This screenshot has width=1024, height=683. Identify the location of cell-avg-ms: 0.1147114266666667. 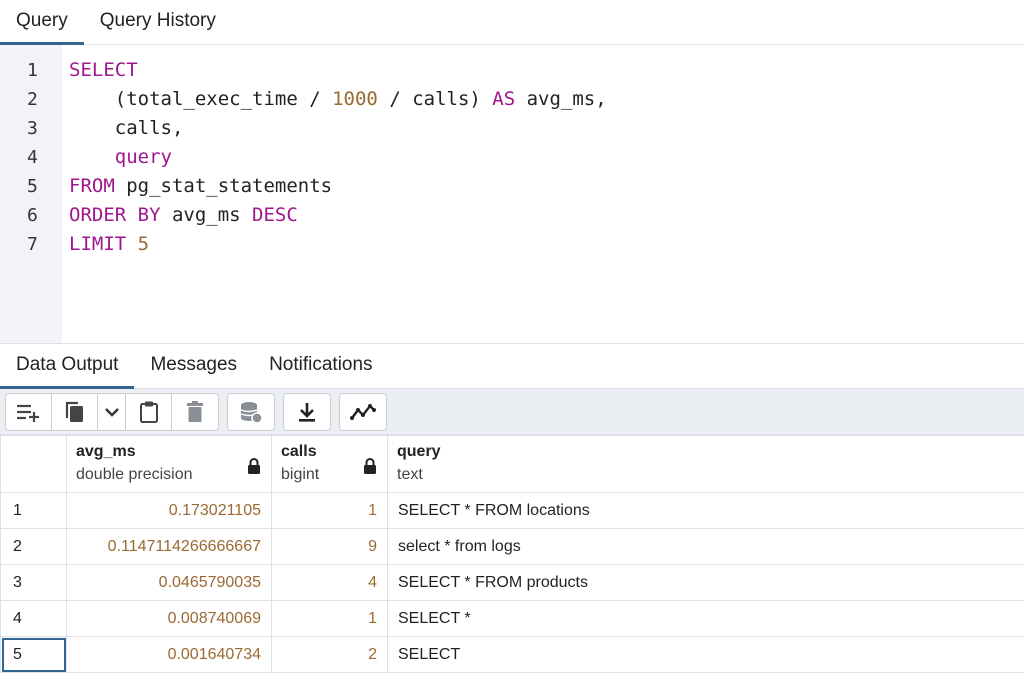
(169, 546).